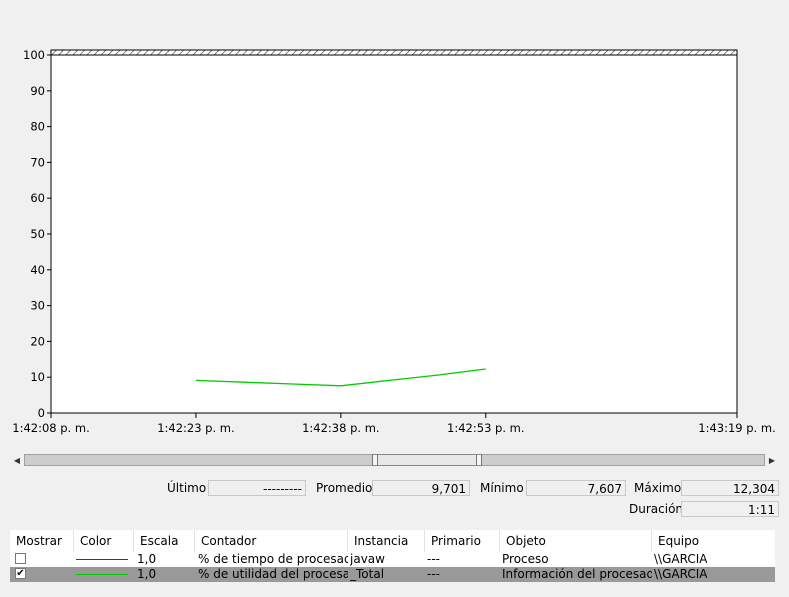  I want to click on header-contador: Contador, so click(271, 541).